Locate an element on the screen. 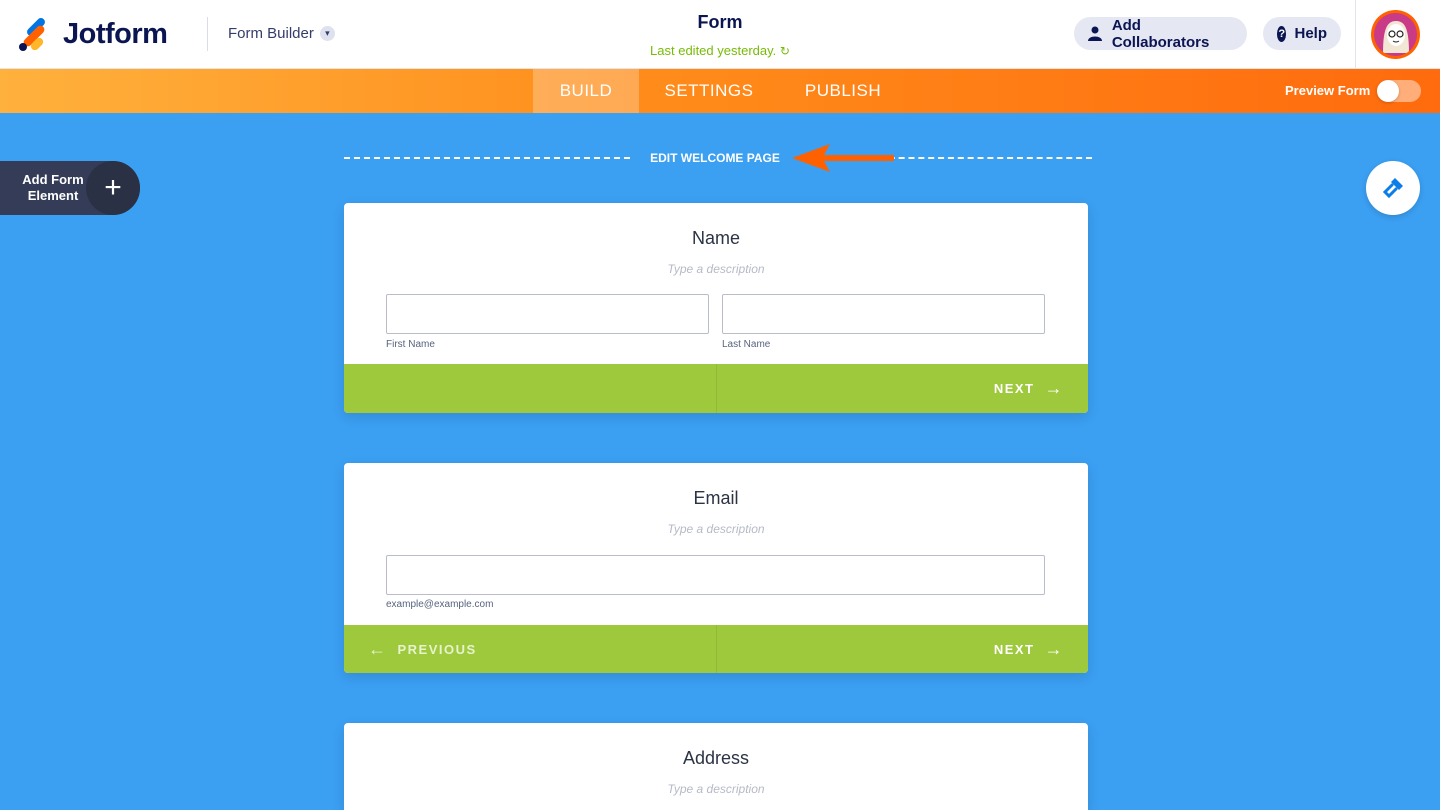 This screenshot has width=1440, height=810. tab-build: BUILD is located at coordinates (586, 91).